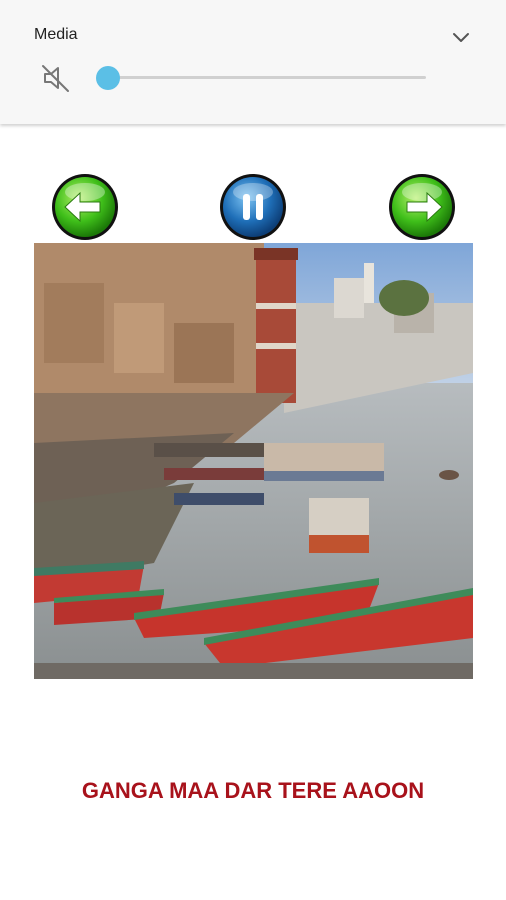  What do you see at coordinates (56, 34) in the screenshot?
I see `media-title: Media` at bounding box center [56, 34].